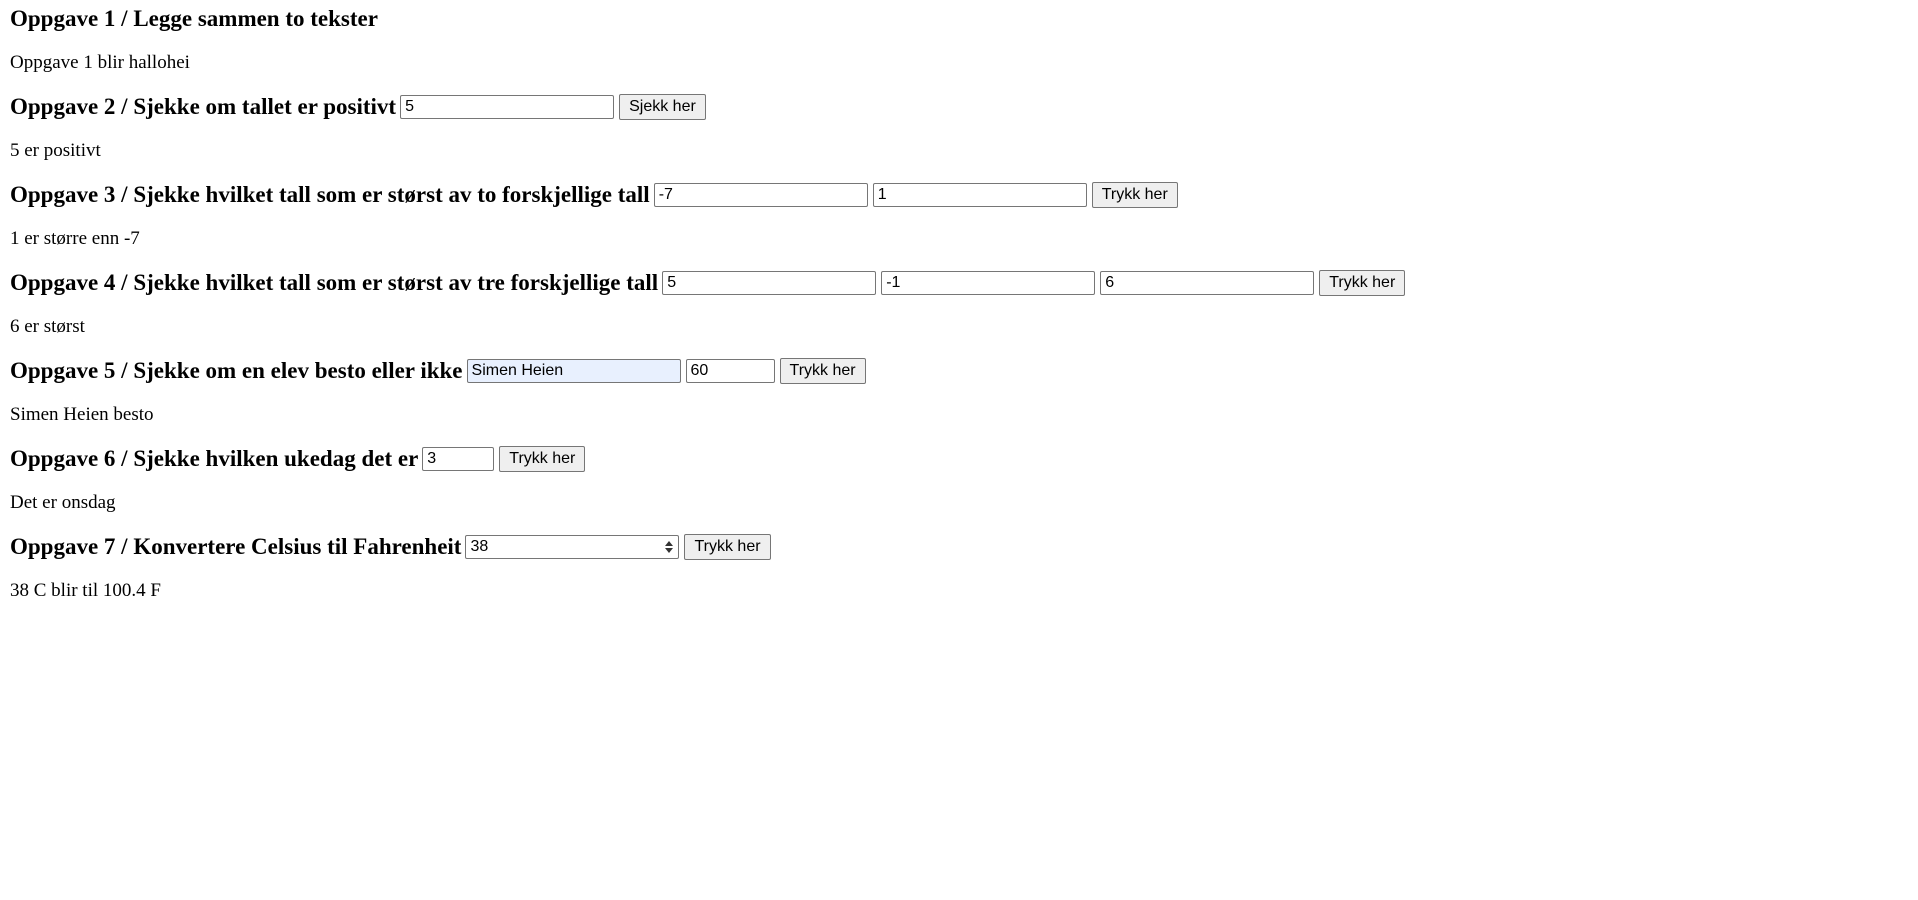 The width and height of the screenshot is (1918, 900). Describe the element at coordinates (964, 19) in the screenshot. I see `task-1-heading: Oppgave 1 / Legge sammen to tekster` at that location.